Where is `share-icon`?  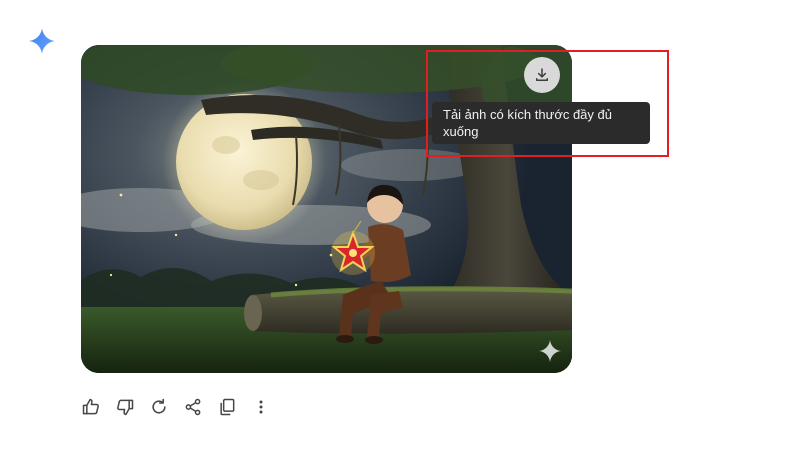
share-icon is located at coordinates (193, 407).